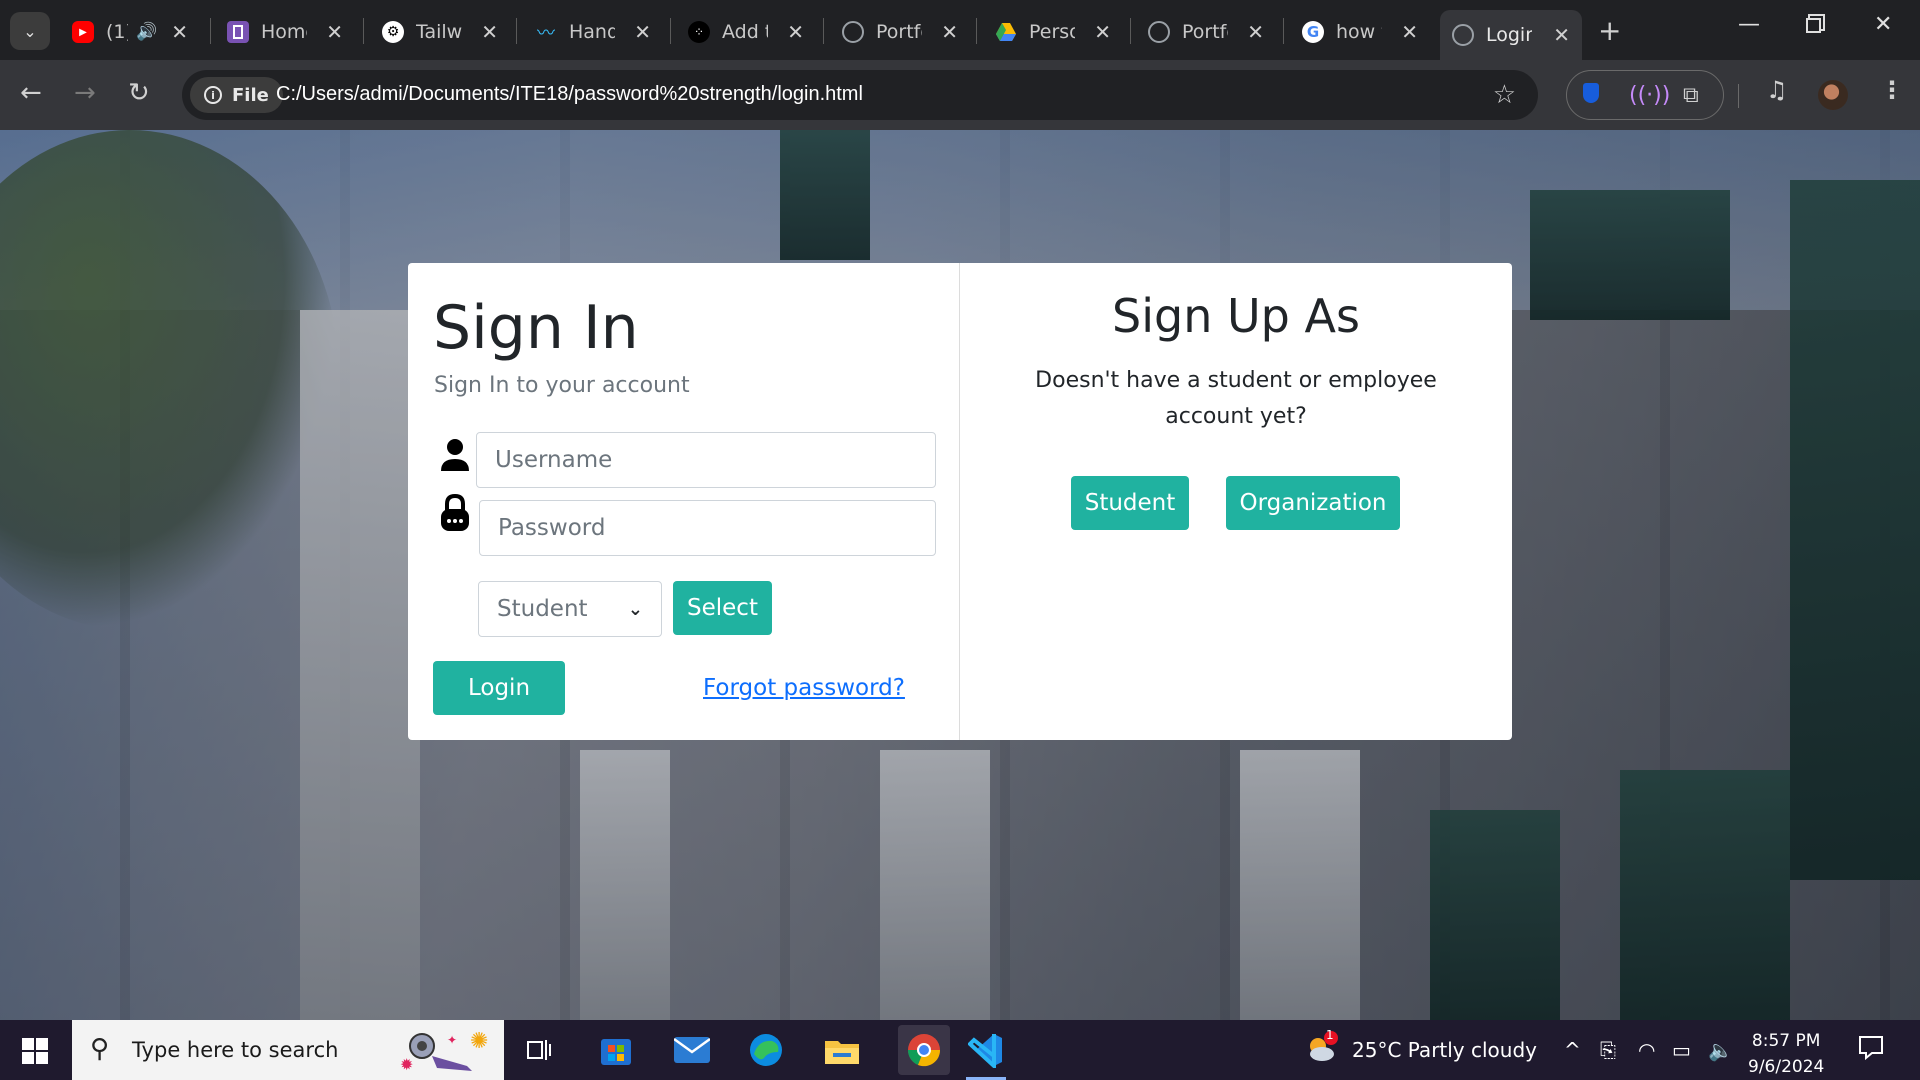  What do you see at coordinates (1313, 32) in the screenshot?
I see `google-icon: G` at bounding box center [1313, 32].